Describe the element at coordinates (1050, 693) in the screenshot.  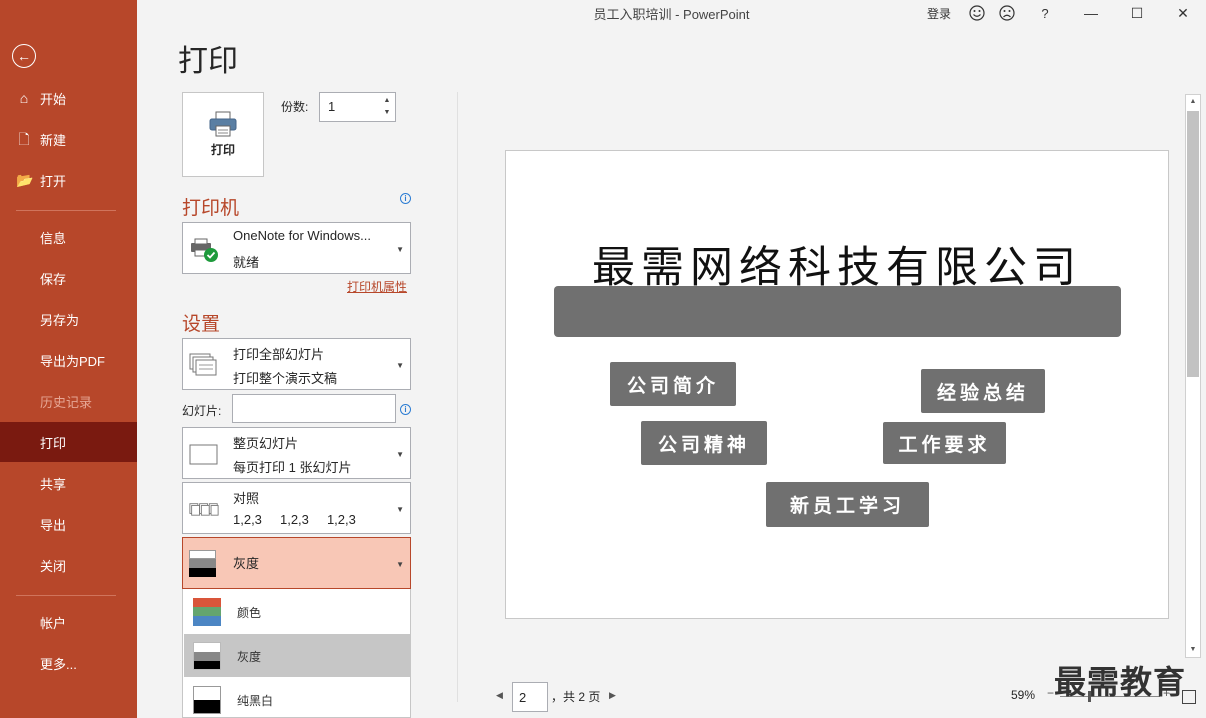
I see `zoom-out-icon: −` at that location.